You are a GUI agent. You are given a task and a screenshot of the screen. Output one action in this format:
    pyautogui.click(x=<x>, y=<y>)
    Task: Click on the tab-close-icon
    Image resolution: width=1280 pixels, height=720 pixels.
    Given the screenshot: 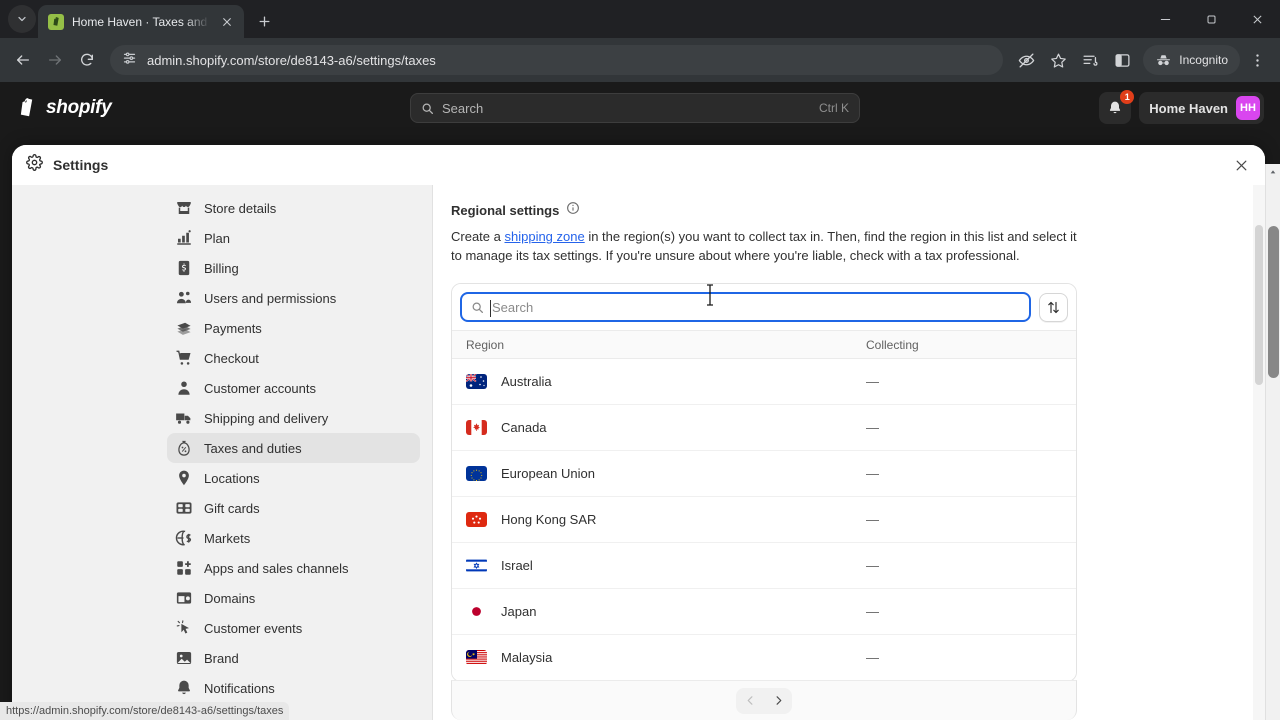 What is the action you would take?
    pyautogui.click(x=227, y=22)
    